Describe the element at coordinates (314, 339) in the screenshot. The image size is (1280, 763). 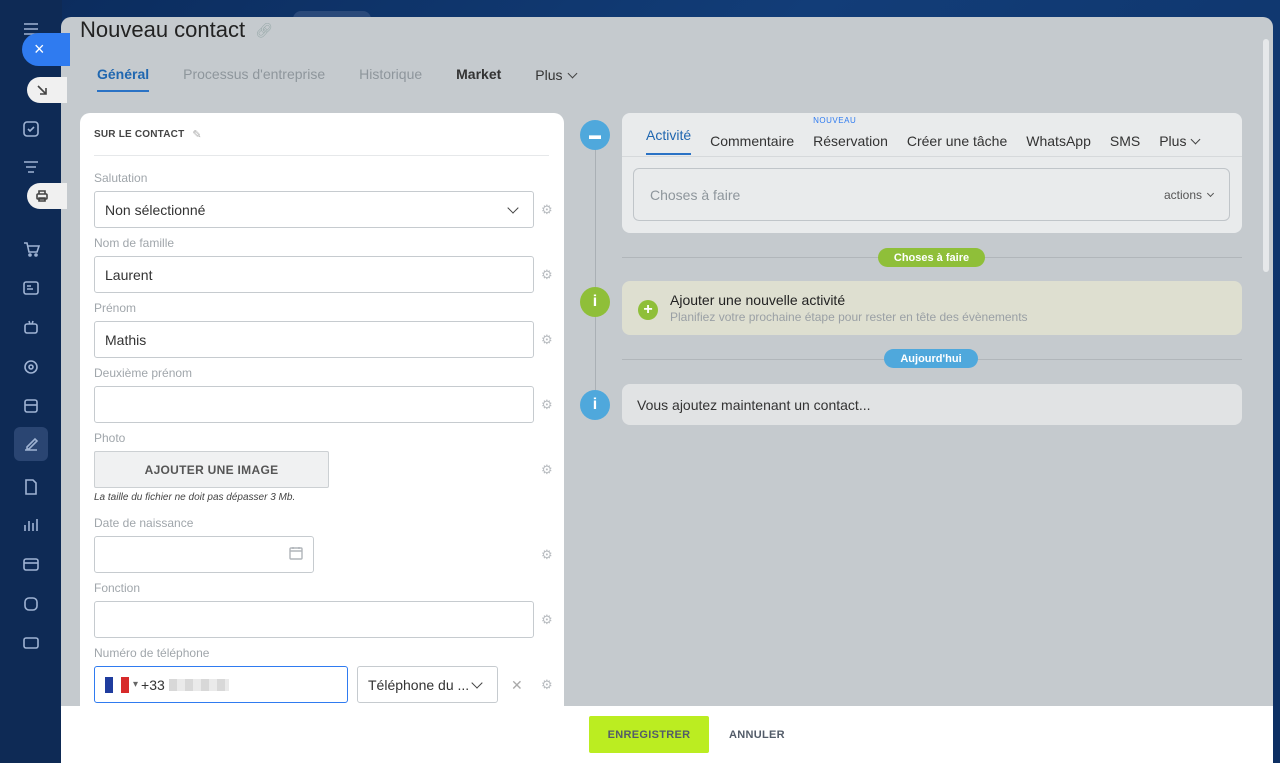
I see `first-name-input: Mathis` at that location.